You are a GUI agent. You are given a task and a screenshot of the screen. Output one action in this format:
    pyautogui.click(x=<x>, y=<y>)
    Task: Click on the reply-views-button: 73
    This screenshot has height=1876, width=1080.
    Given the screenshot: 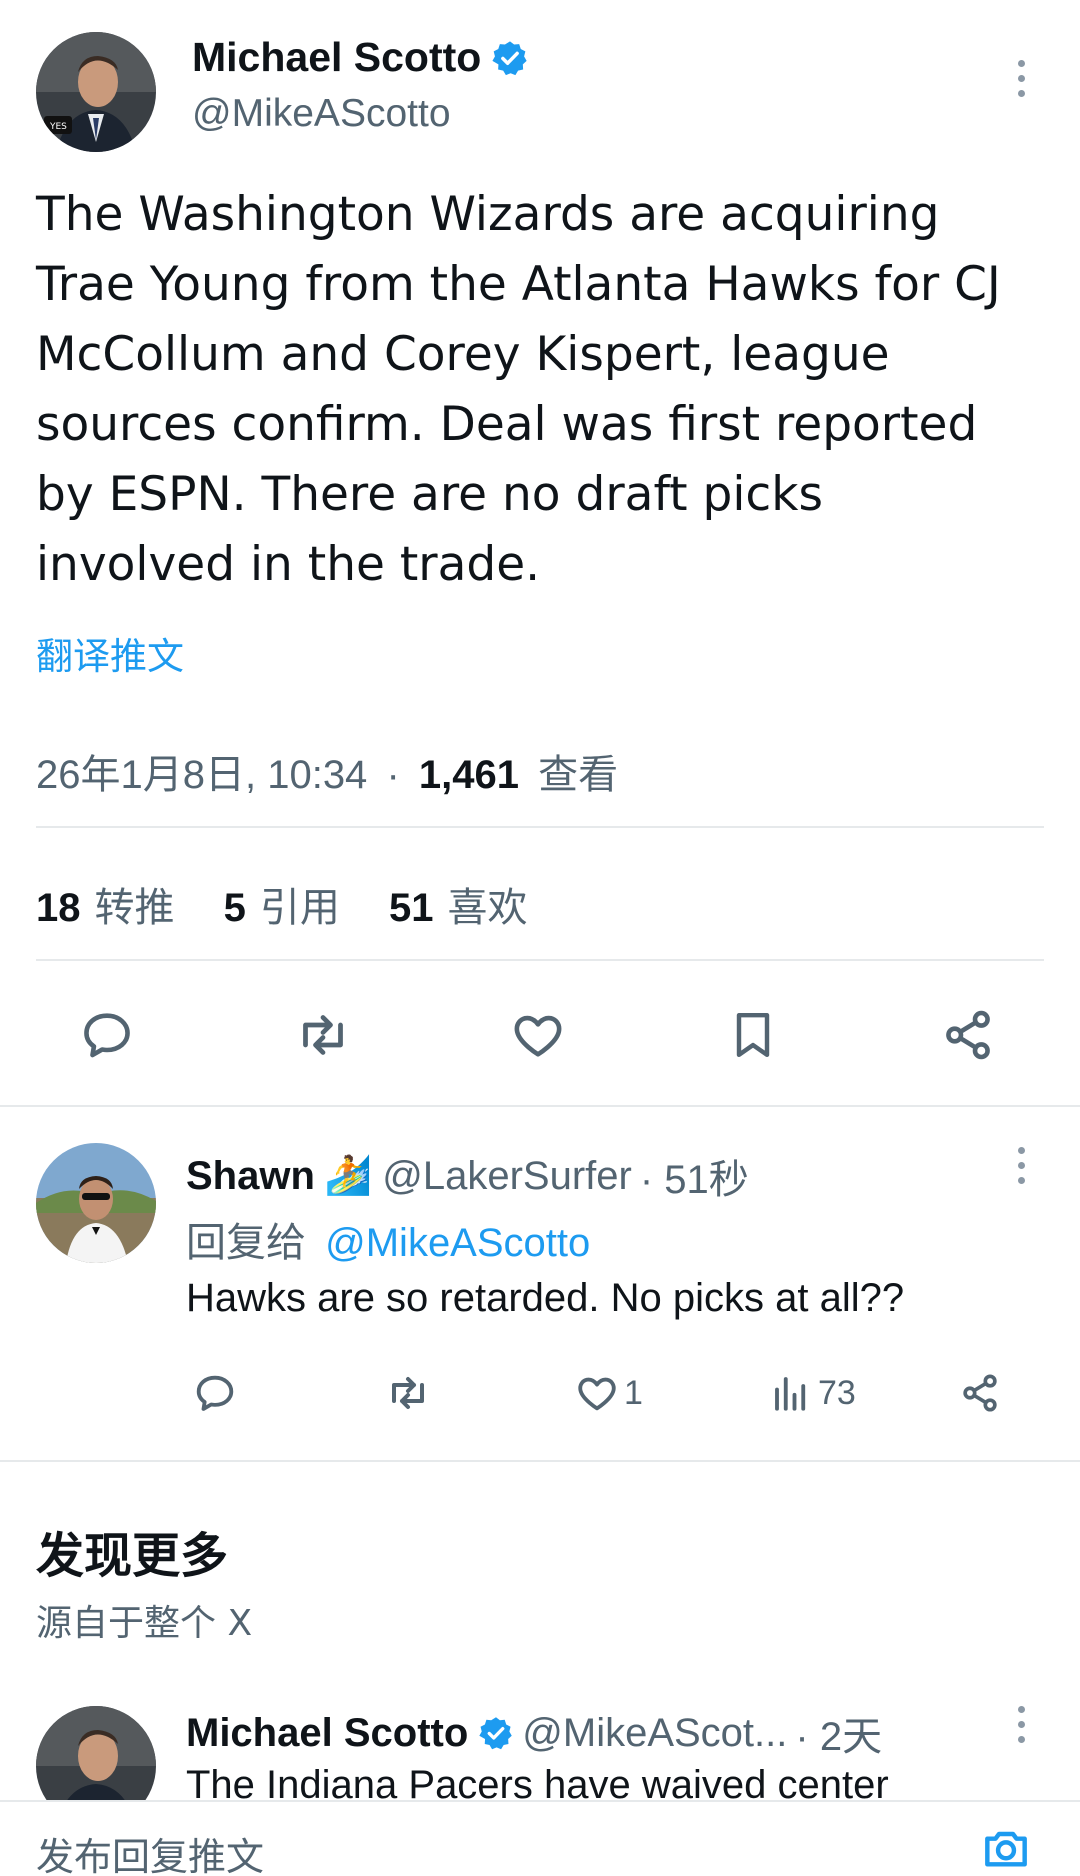 What is the action you would take?
    pyautogui.click(x=813, y=1393)
    